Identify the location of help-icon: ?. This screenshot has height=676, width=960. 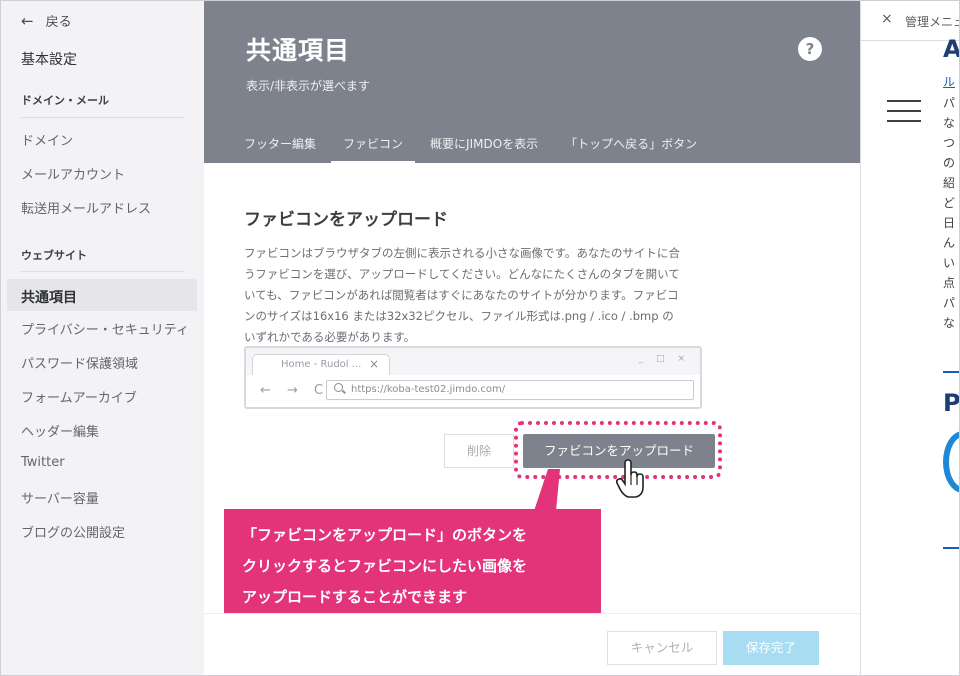
(810, 49).